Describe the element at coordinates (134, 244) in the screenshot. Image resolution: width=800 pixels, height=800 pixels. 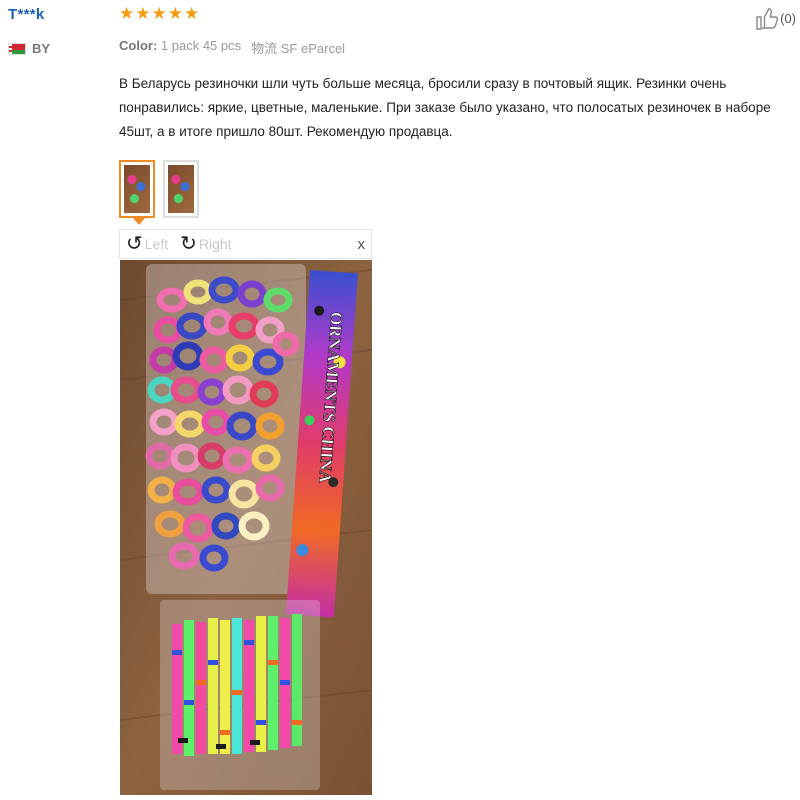
I see `rotate-left-icon: ↺` at that location.